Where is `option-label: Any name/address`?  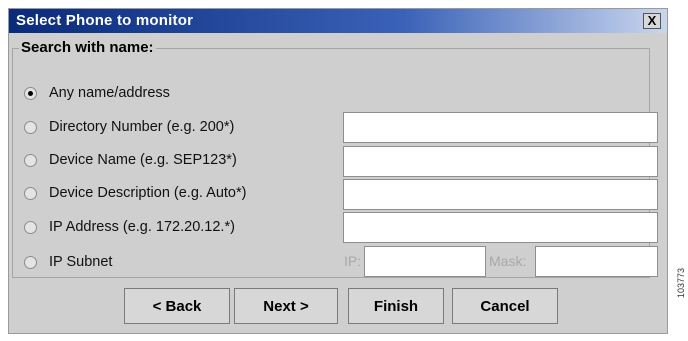 option-label: Any name/address is located at coordinates (109, 93).